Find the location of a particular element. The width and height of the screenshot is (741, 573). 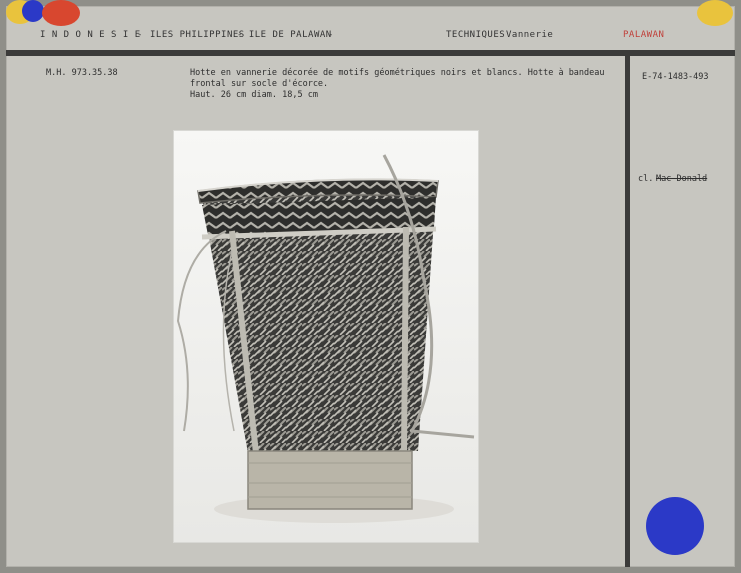

blue-dot is located at coordinates (675, 526).